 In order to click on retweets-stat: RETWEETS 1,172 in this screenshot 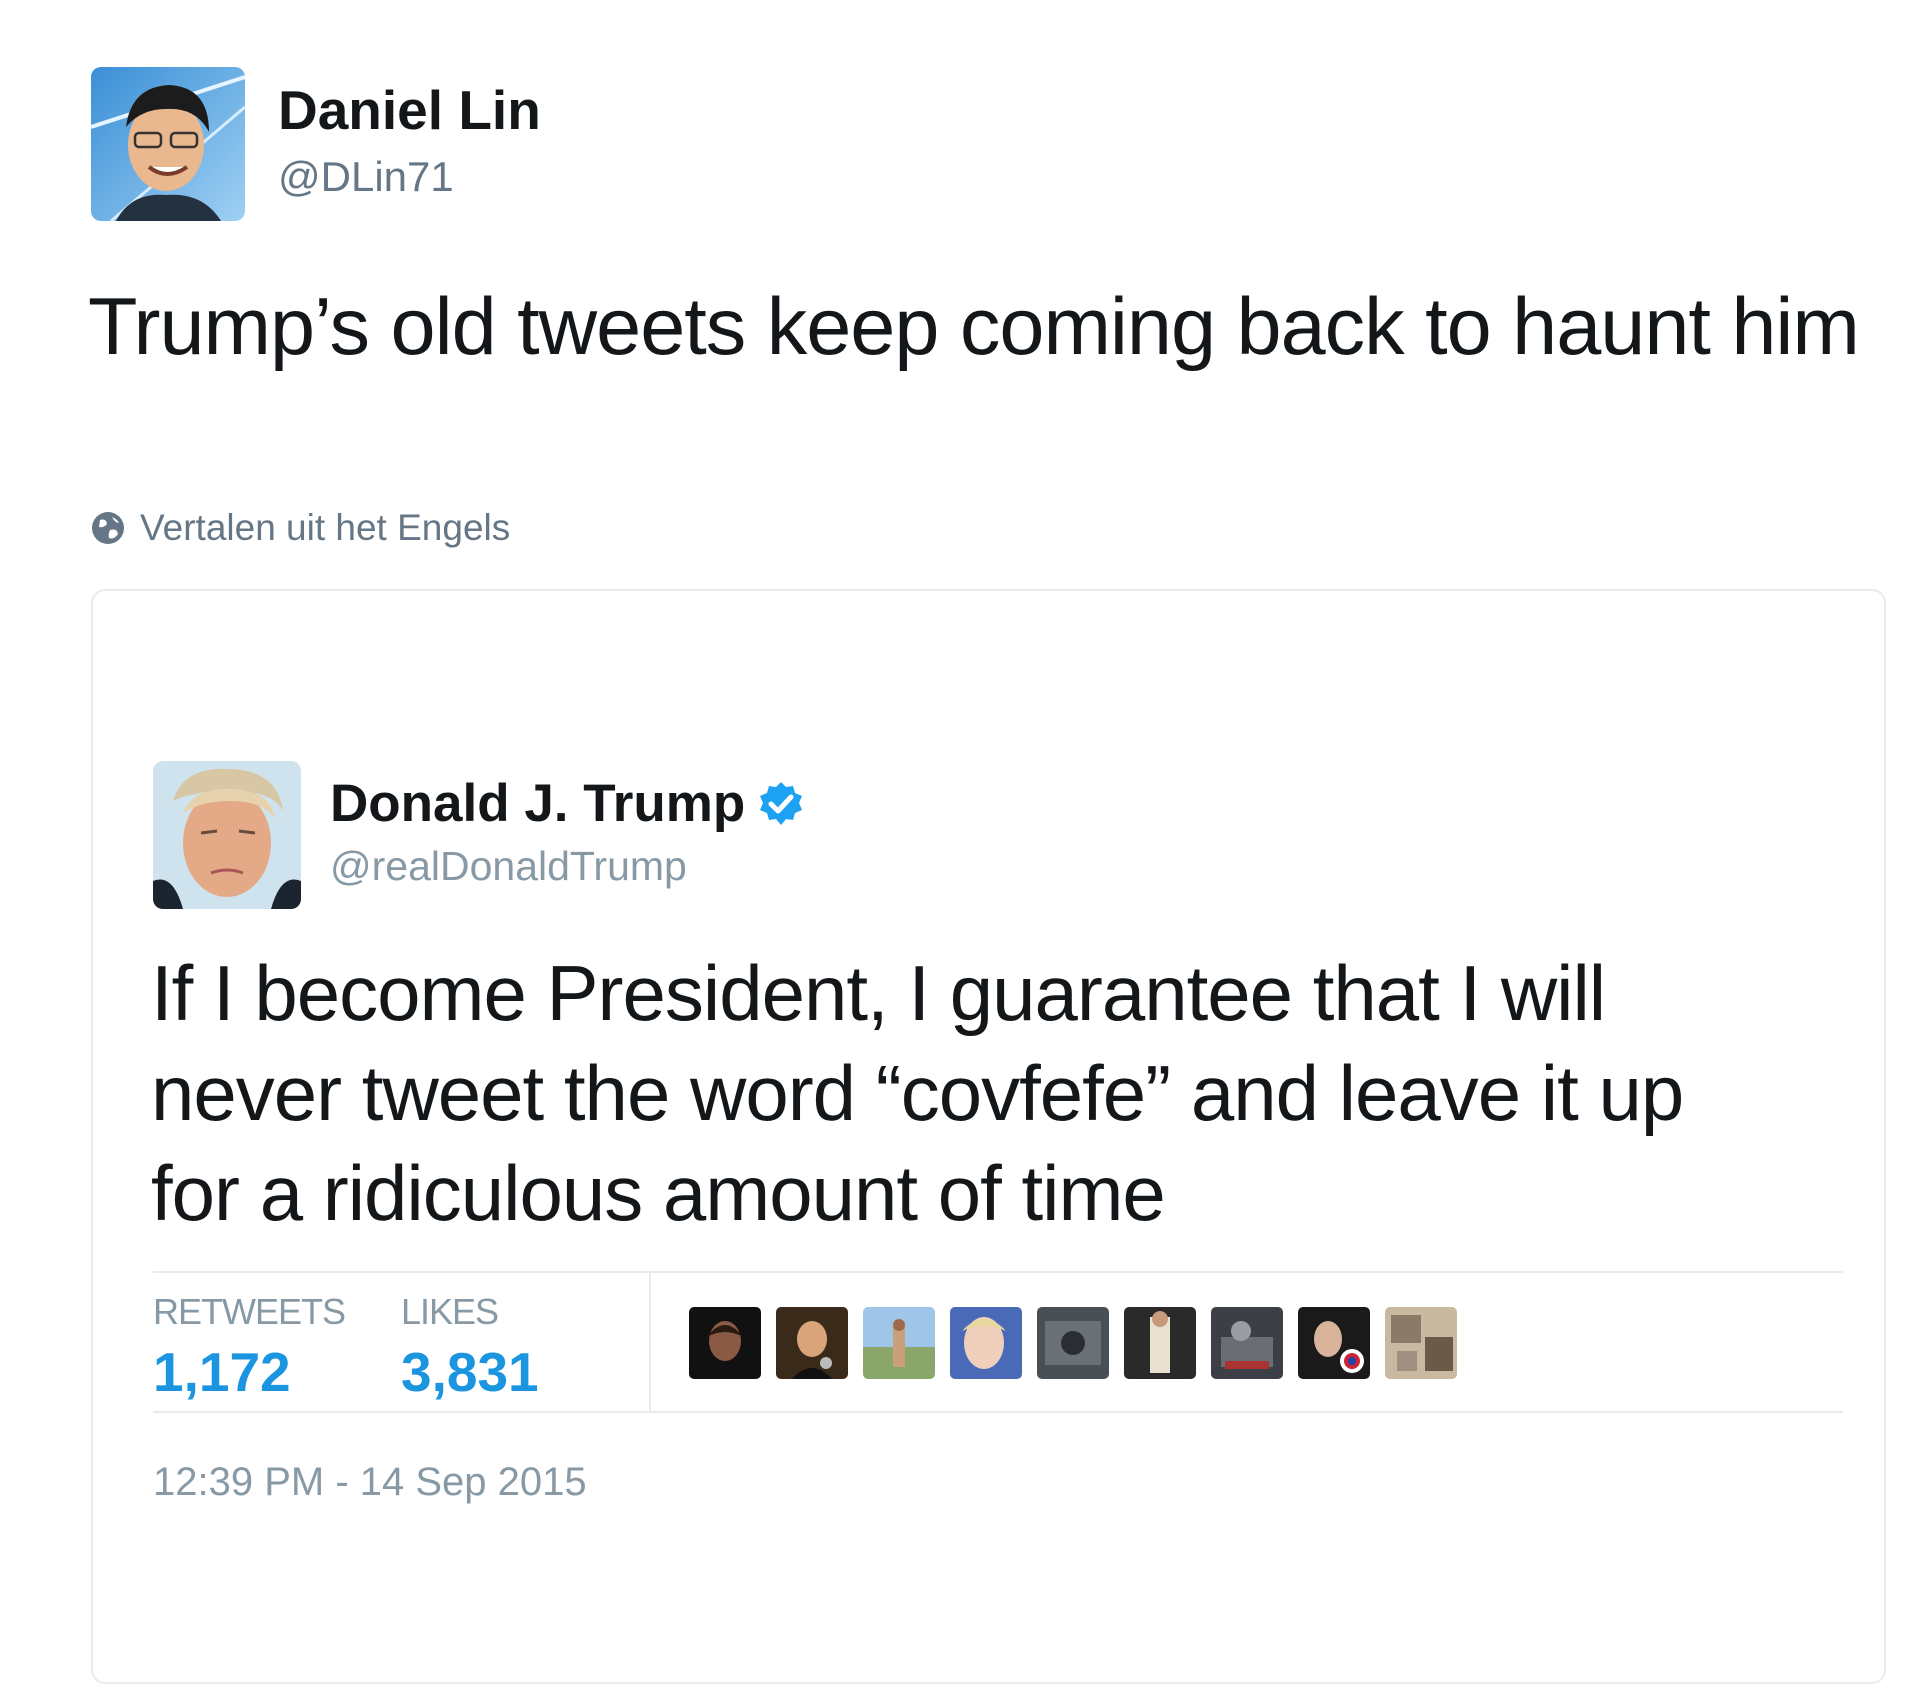, I will do `click(249, 1347)`.